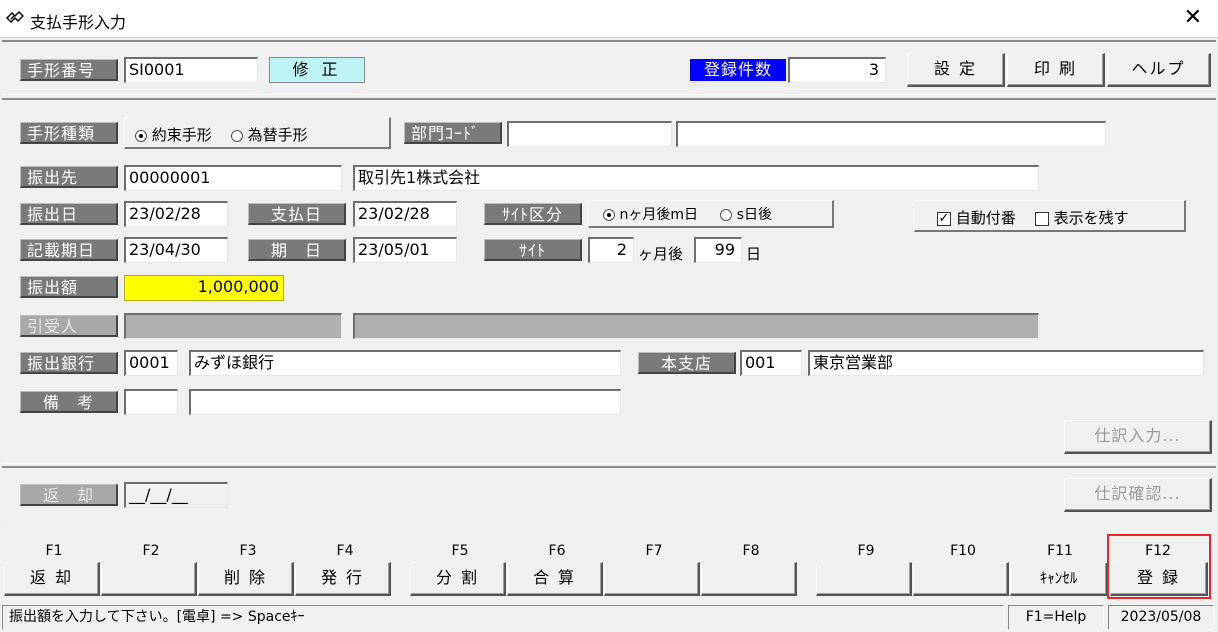 The width and height of the screenshot is (1218, 632). Describe the element at coordinates (589, 134) in the screenshot. I see `dept-code-input` at that location.